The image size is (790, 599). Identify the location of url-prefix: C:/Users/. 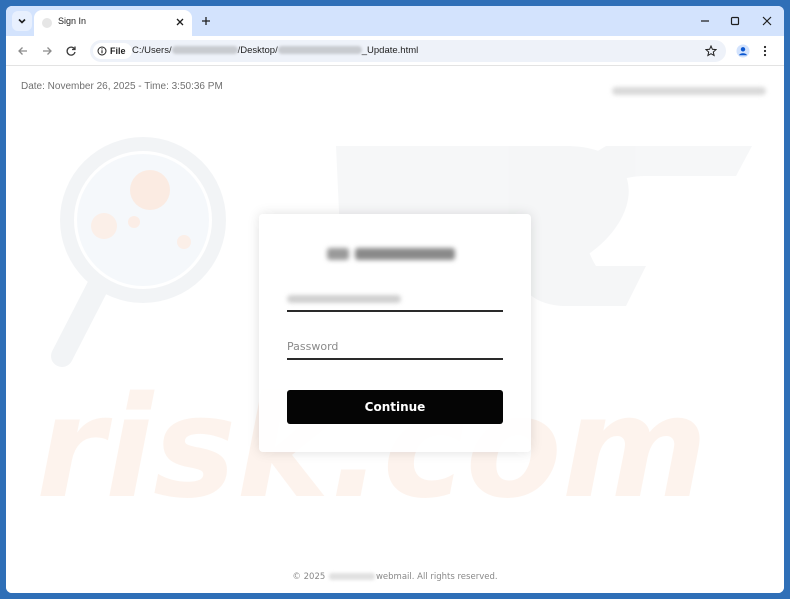
(152, 50).